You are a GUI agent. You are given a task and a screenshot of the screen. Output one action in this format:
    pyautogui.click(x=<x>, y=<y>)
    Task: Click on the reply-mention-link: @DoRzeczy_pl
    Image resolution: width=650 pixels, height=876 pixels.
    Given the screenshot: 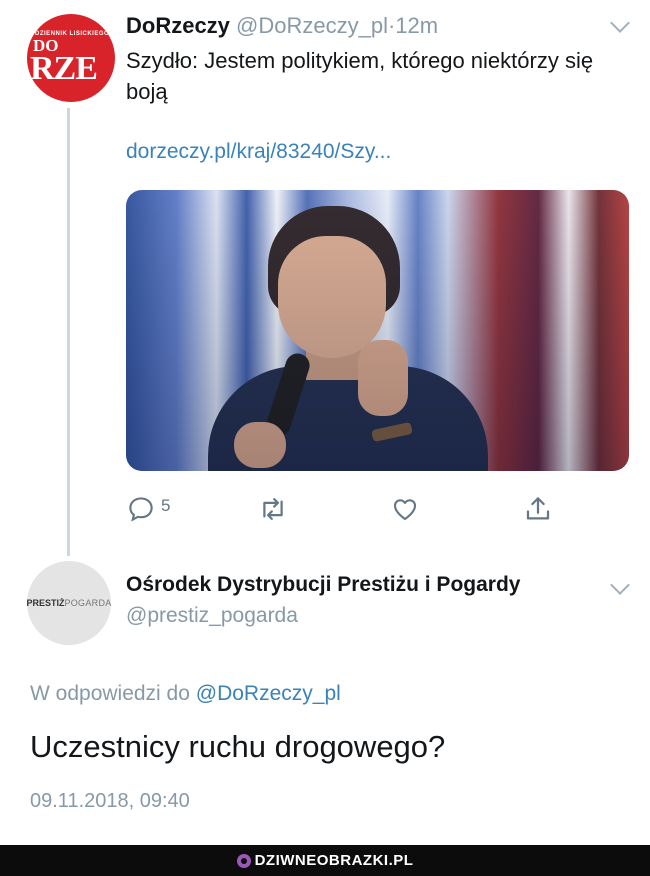 What is the action you would take?
    pyautogui.click(x=268, y=693)
    